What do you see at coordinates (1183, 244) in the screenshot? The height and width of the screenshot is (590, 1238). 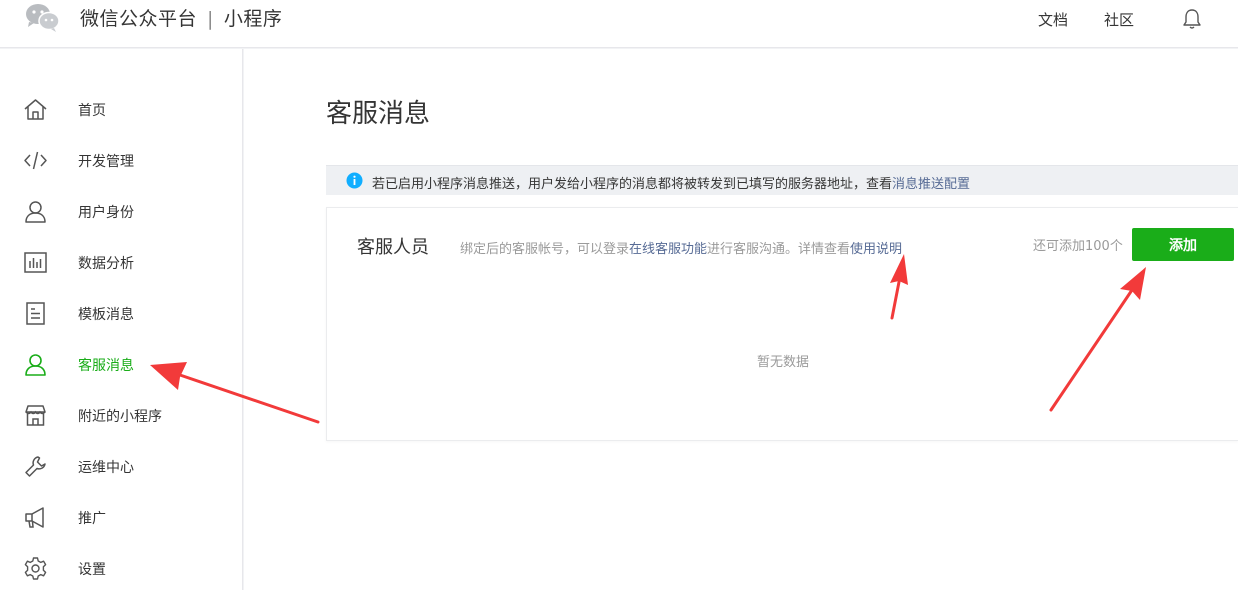 I see `add-button: 添加` at bounding box center [1183, 244].